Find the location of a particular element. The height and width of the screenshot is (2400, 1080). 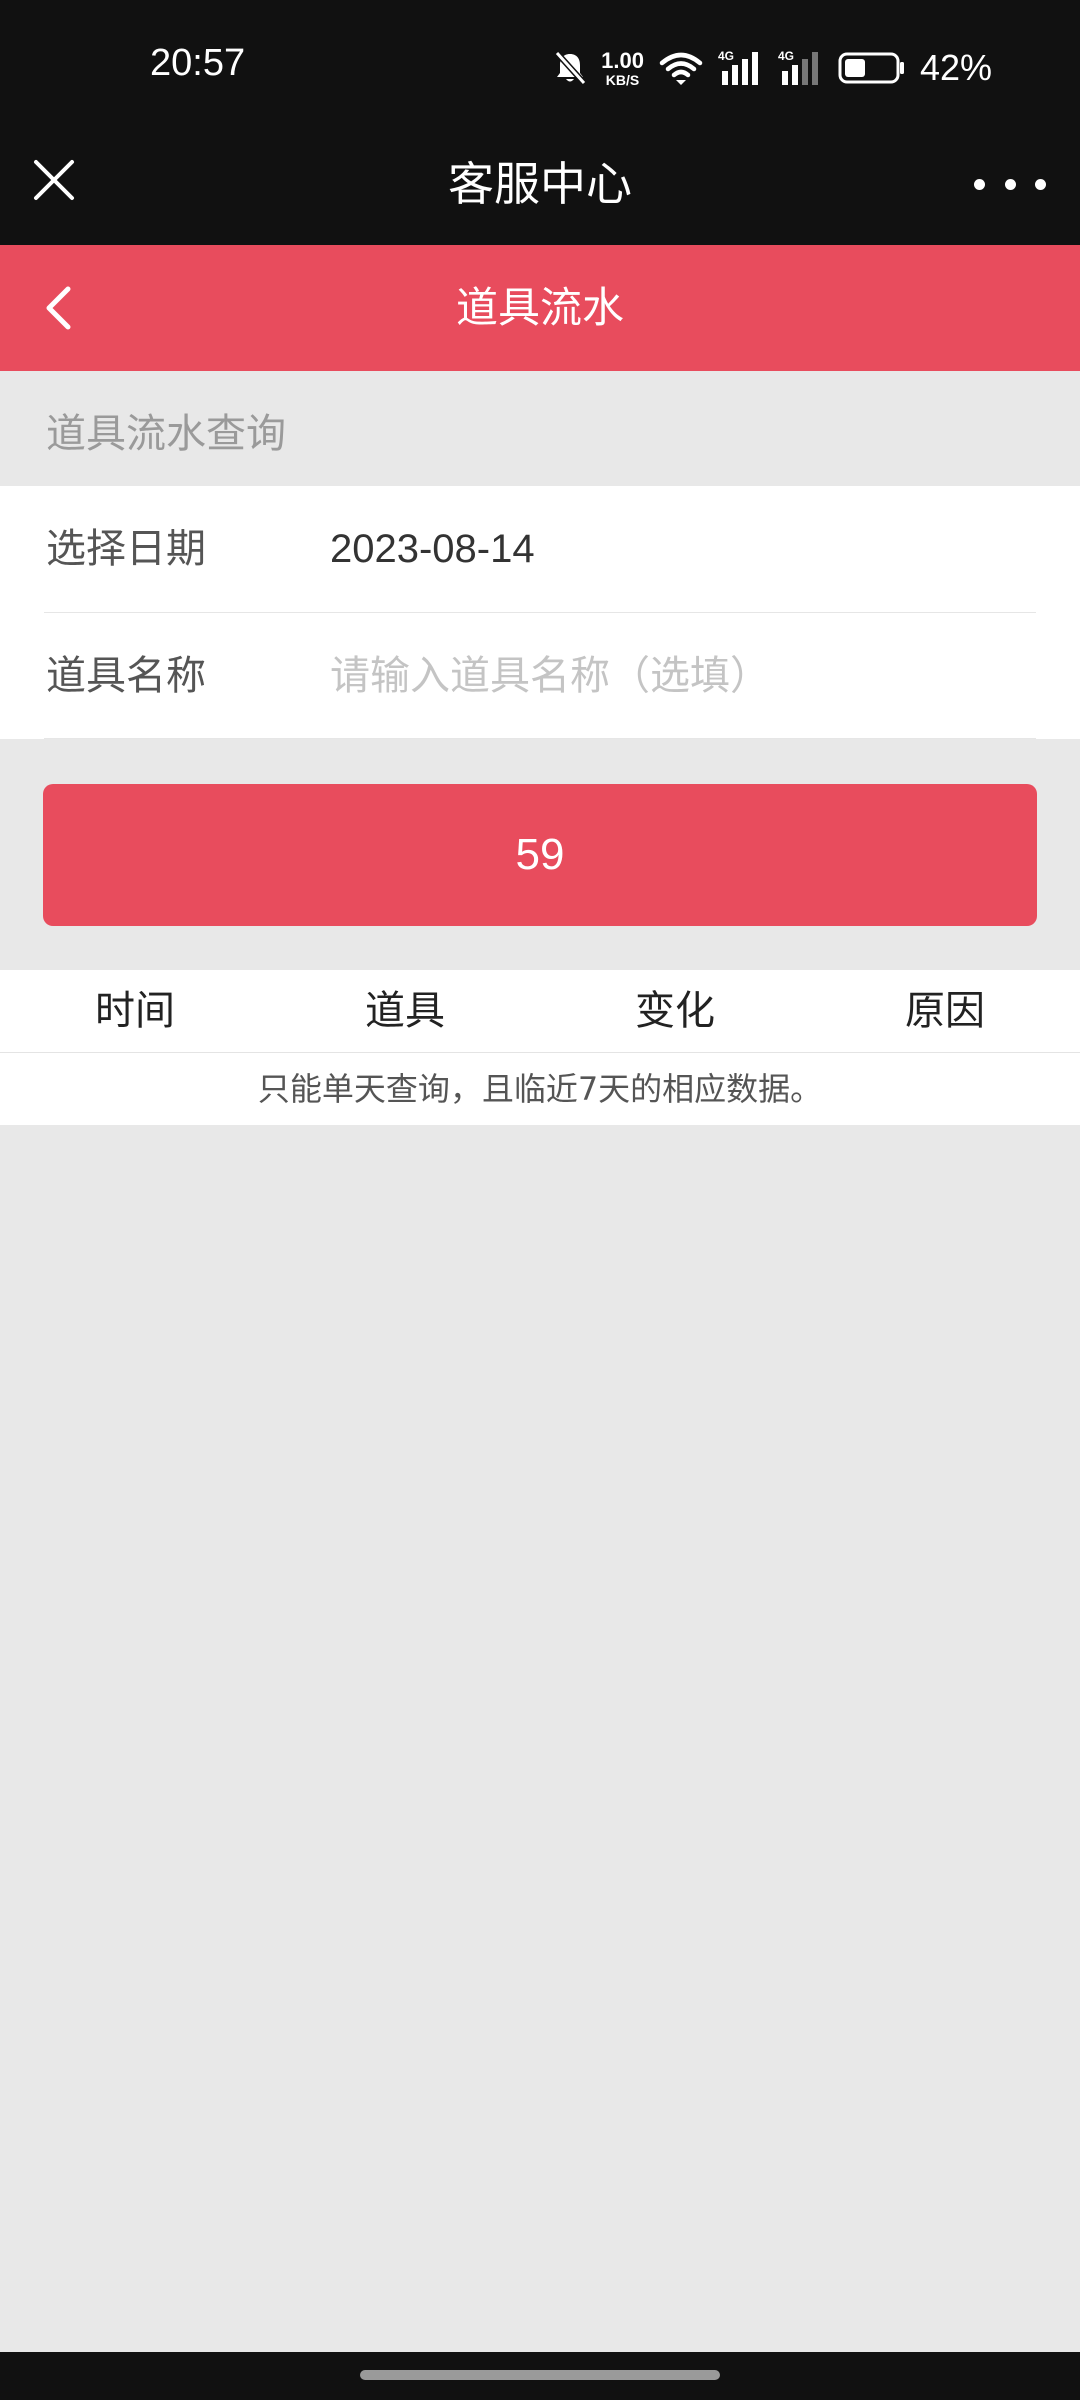

close-icon is located at coordinates (54, 180).